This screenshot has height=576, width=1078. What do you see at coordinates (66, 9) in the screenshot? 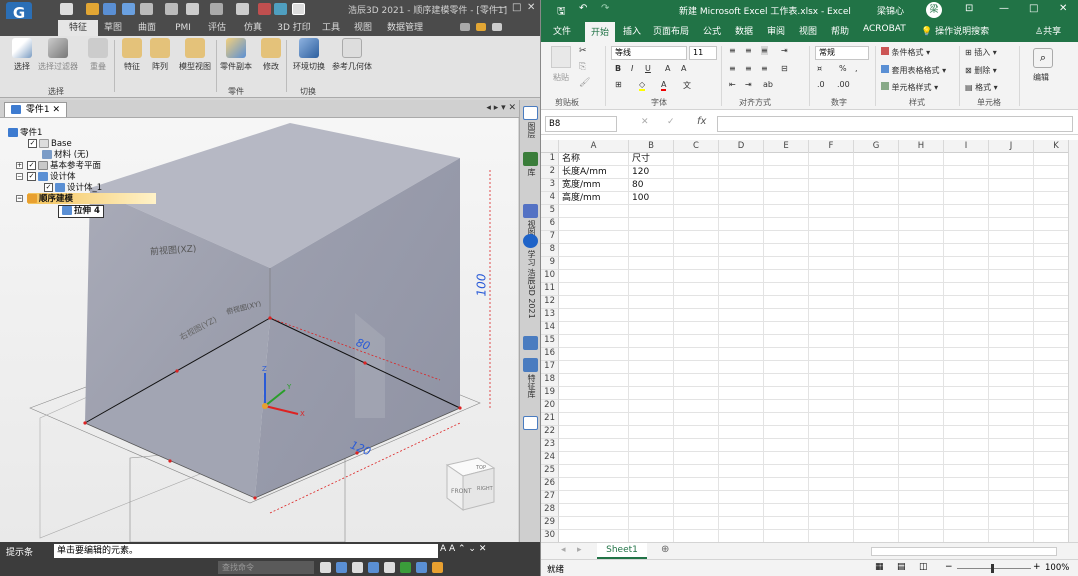
I see `new-file-icon` at bounding box center [66, 9].